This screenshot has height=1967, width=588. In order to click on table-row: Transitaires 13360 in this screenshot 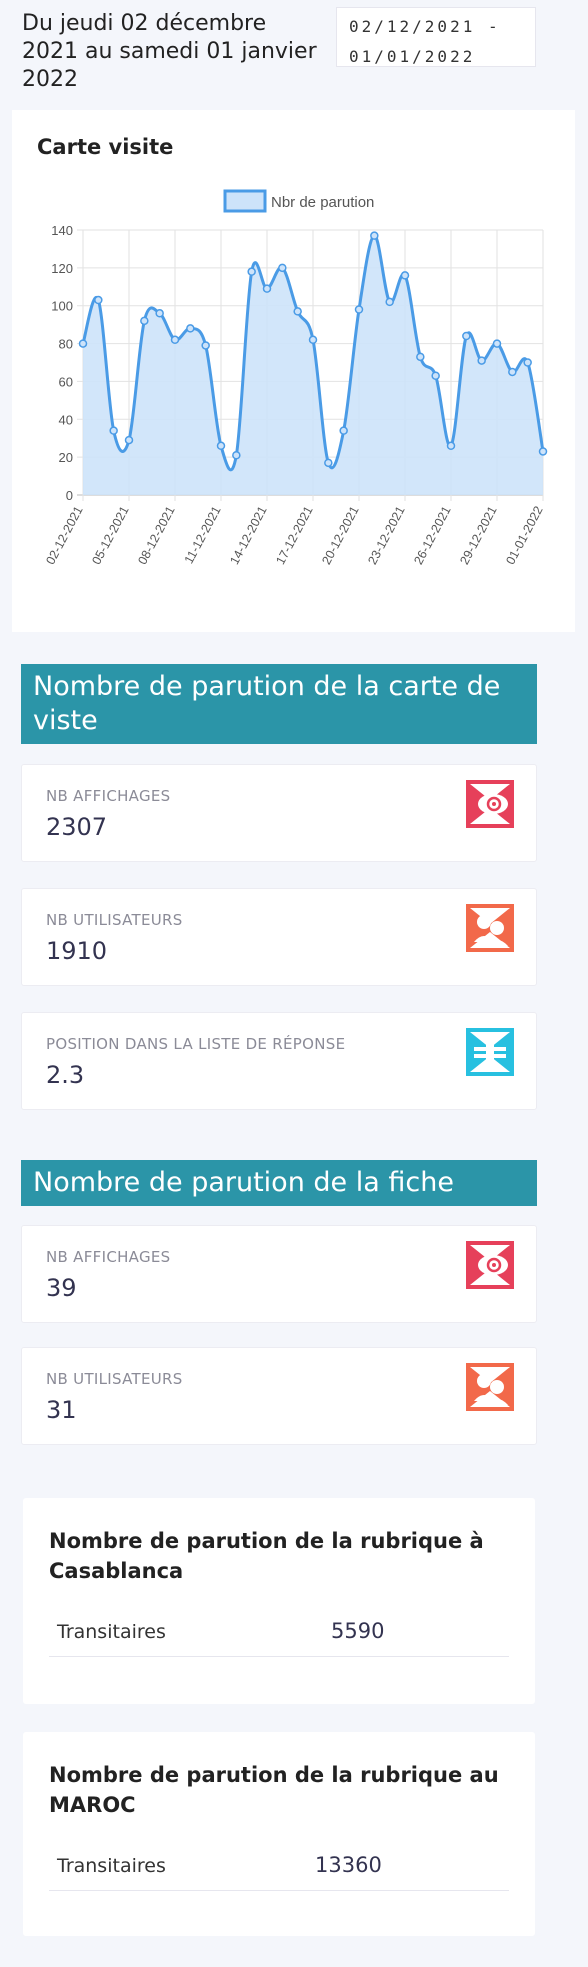, I will do `click(279, 1867)`.